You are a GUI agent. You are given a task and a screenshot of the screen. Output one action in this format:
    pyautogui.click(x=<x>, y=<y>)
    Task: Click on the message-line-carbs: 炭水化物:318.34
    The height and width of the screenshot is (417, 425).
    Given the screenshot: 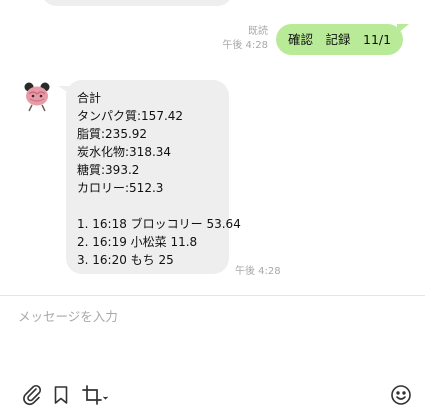 What is the action you would take?
    pyautogui.click(x=124, y=152)
    